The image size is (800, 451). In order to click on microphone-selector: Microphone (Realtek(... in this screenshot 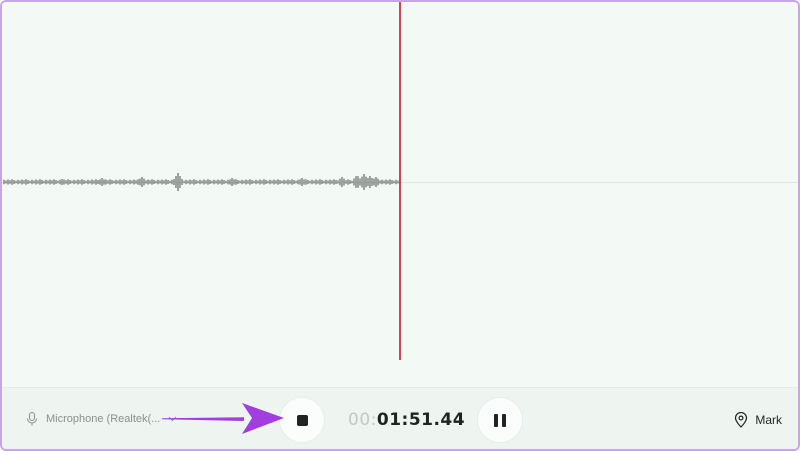, I will do `click(101, 419)`.